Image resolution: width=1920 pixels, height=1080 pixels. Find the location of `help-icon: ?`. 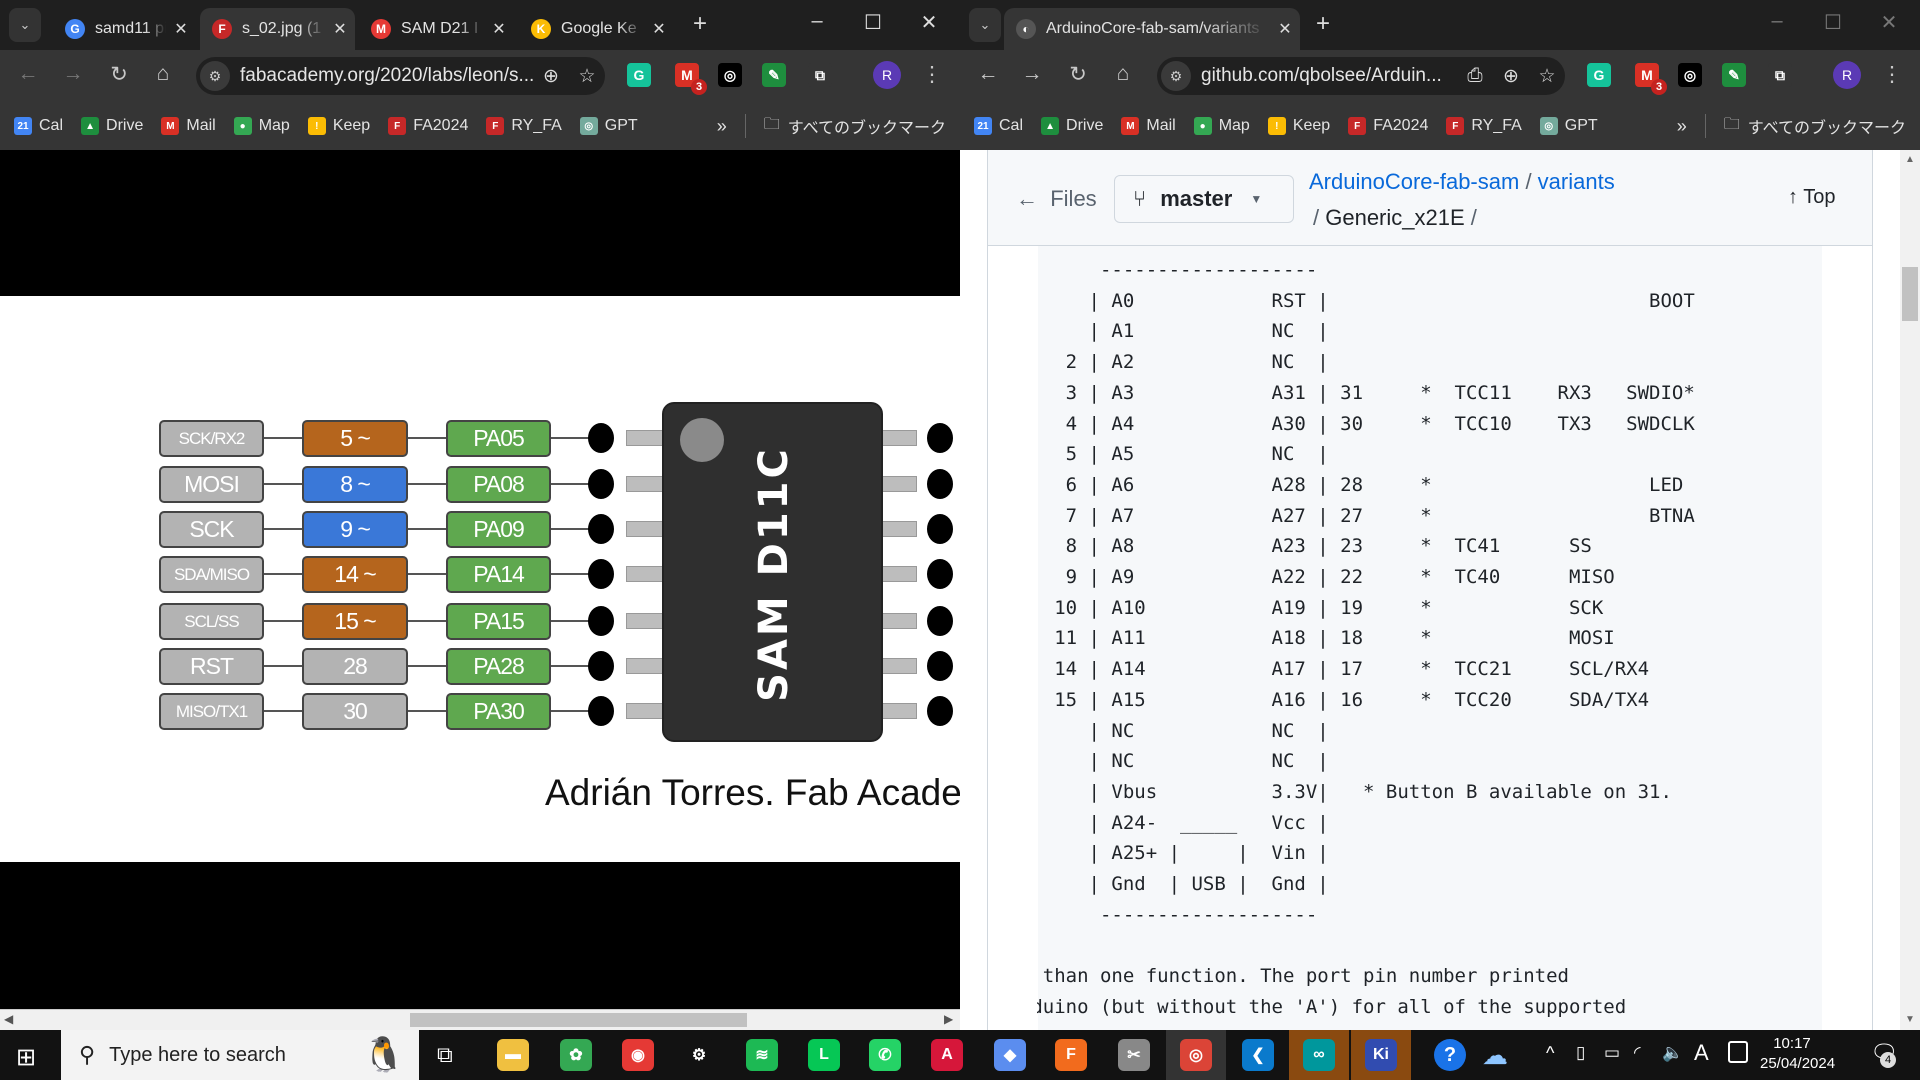

help-icon: ? is located at coordinates (1450, 1055).